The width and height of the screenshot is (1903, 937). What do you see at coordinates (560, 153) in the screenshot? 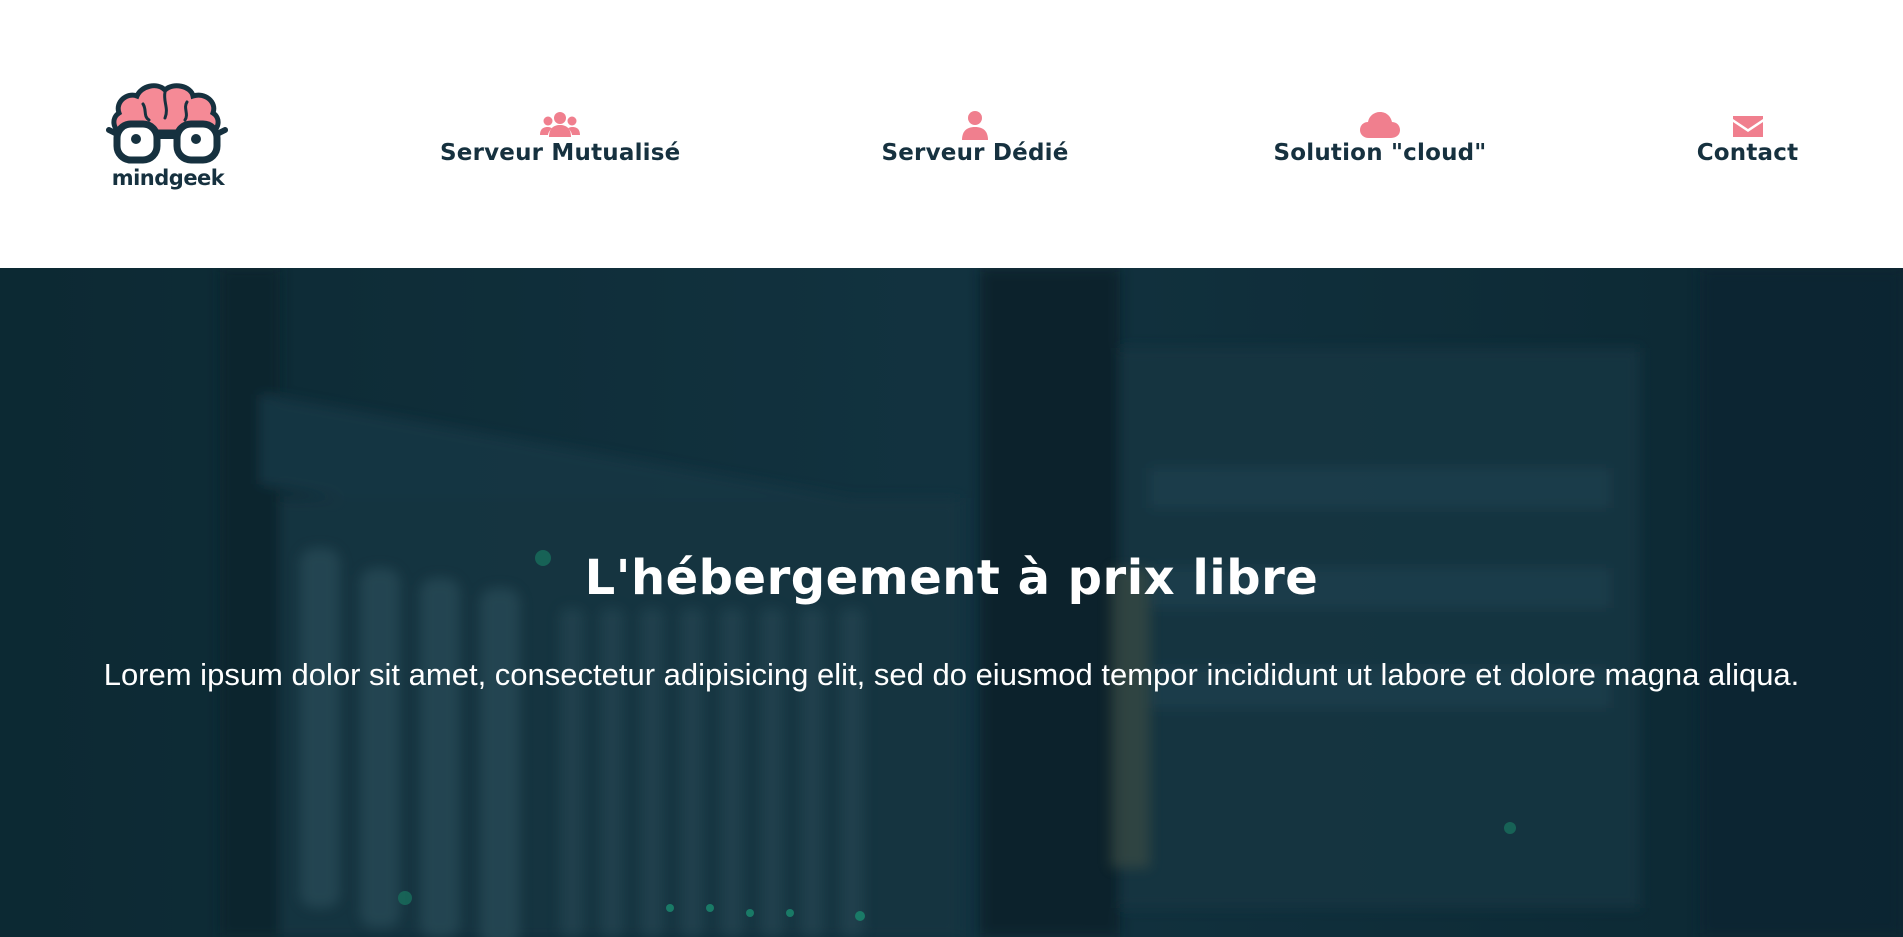
I see `nav-label: Serveur Mutualisé` at bounding box center [560, 153].